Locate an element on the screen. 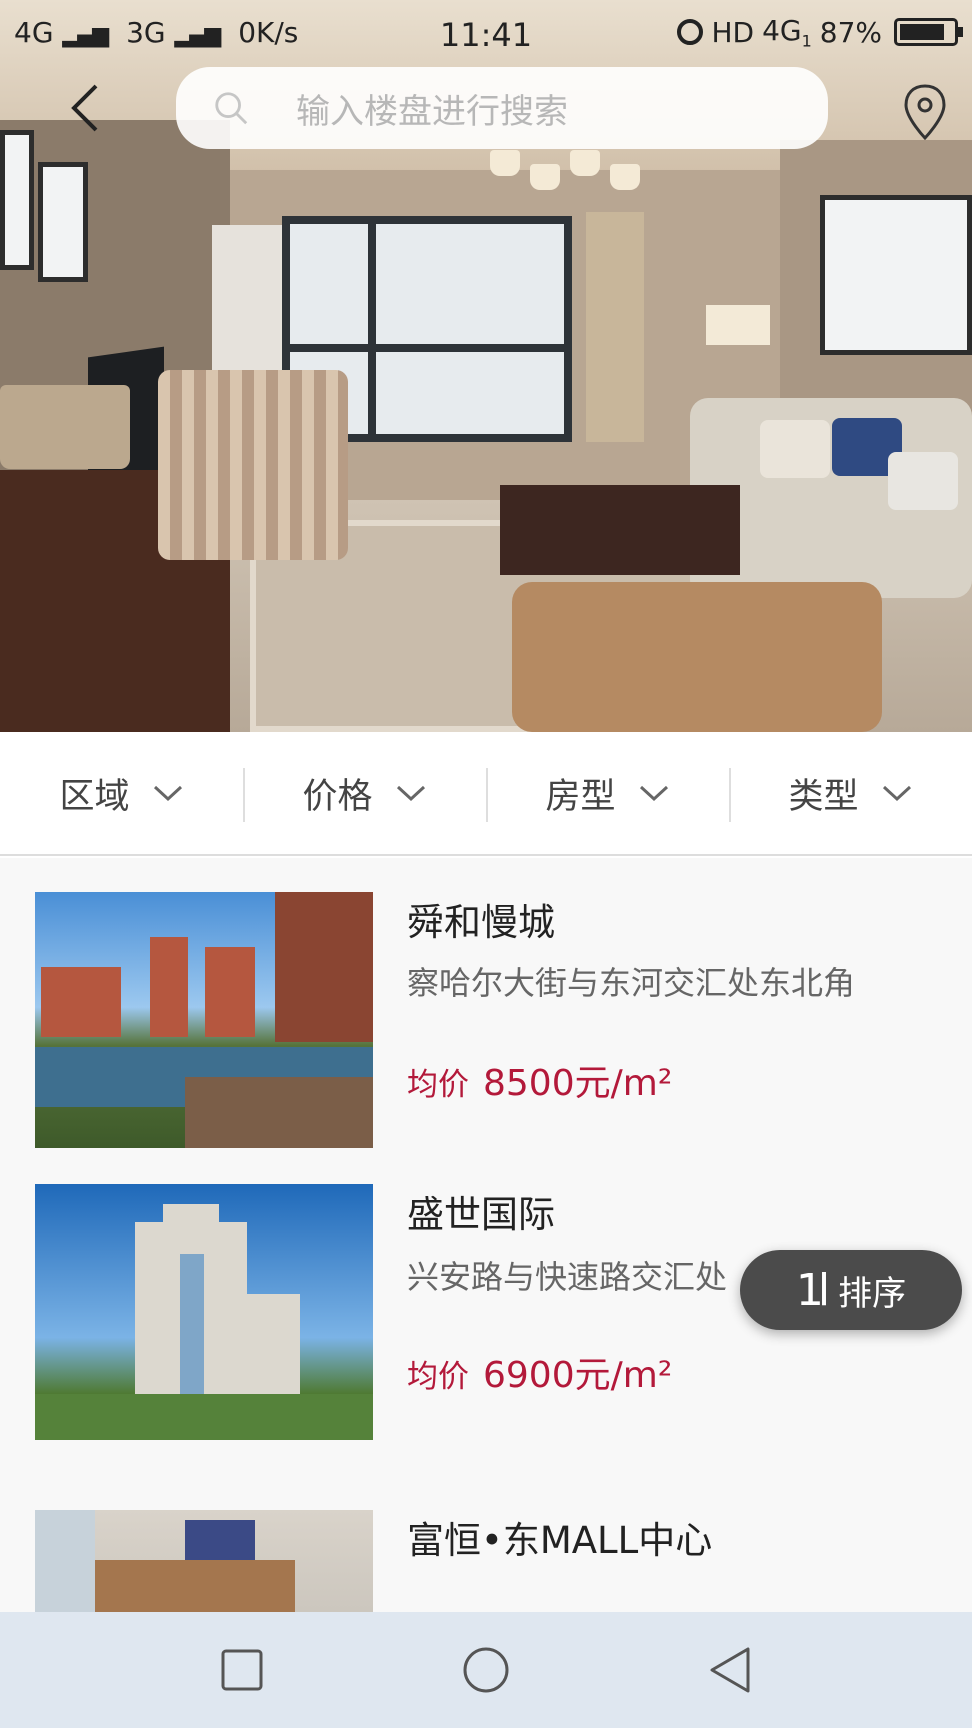 This screenshot has width=972, height=1728. property-price: 均价 6900元/m² is located at coordinates (539, 1372).